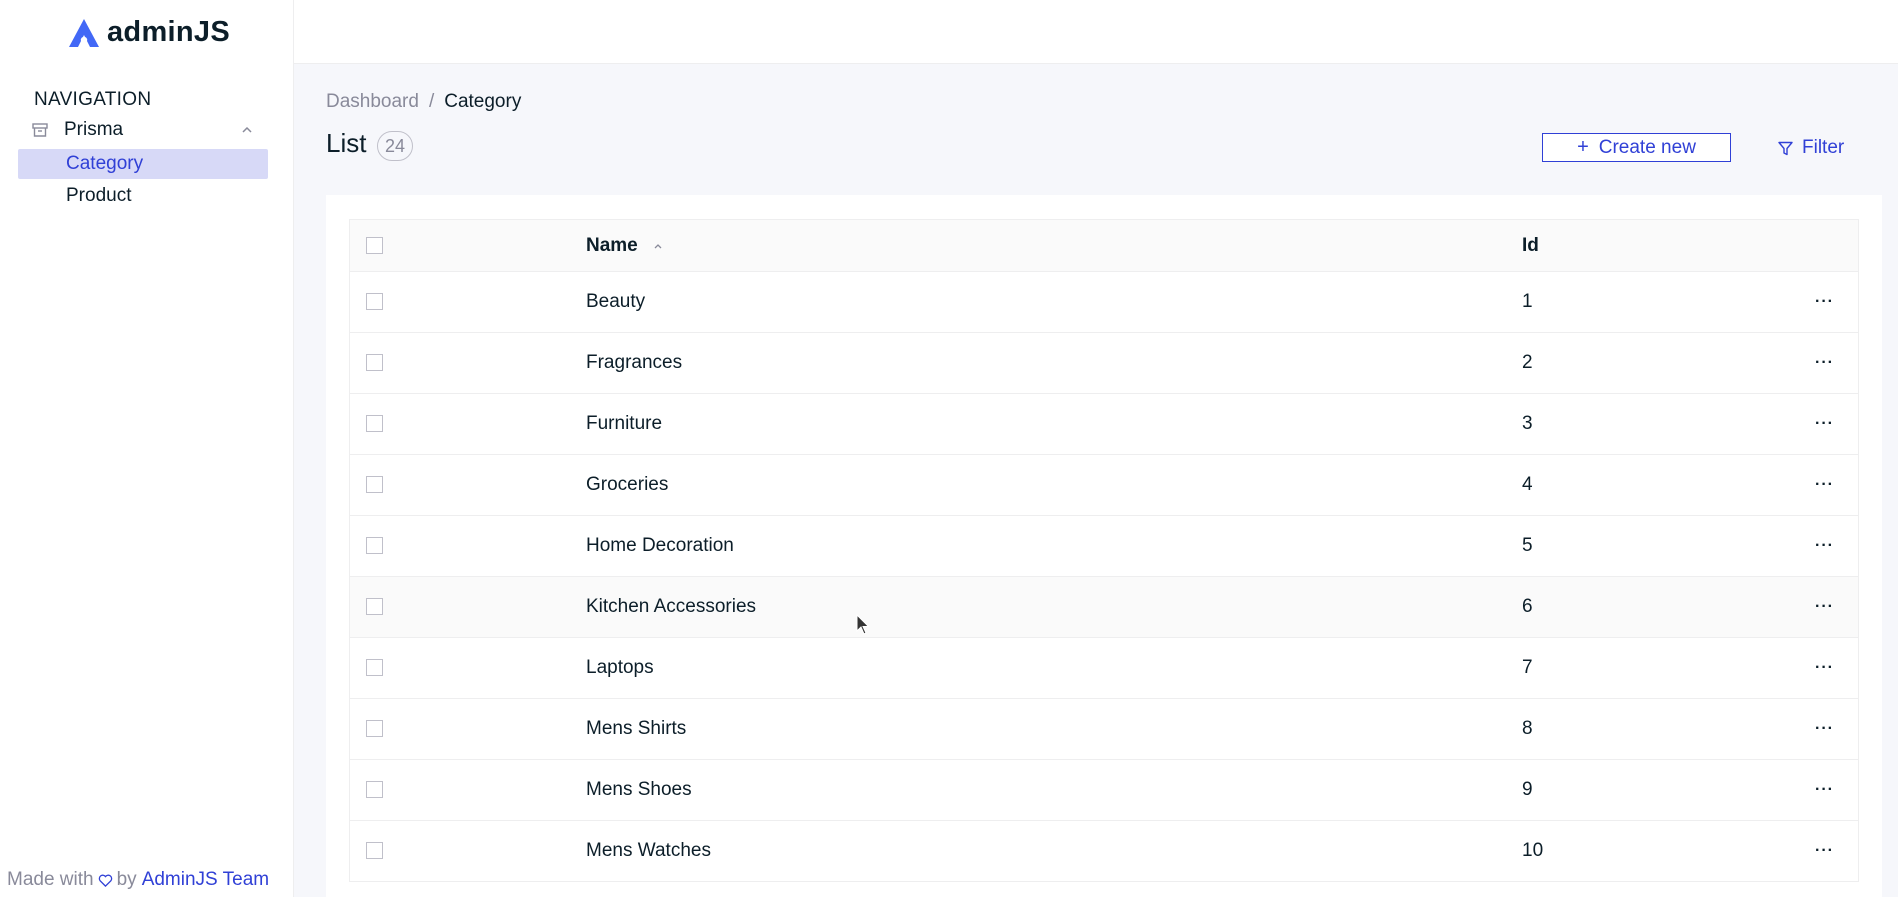 The image size is (1898, 897). What do you see at coordinates (84, 32) in the screenshot?
I see `adminjs-logo-icon` at bounding box center [84, 32].